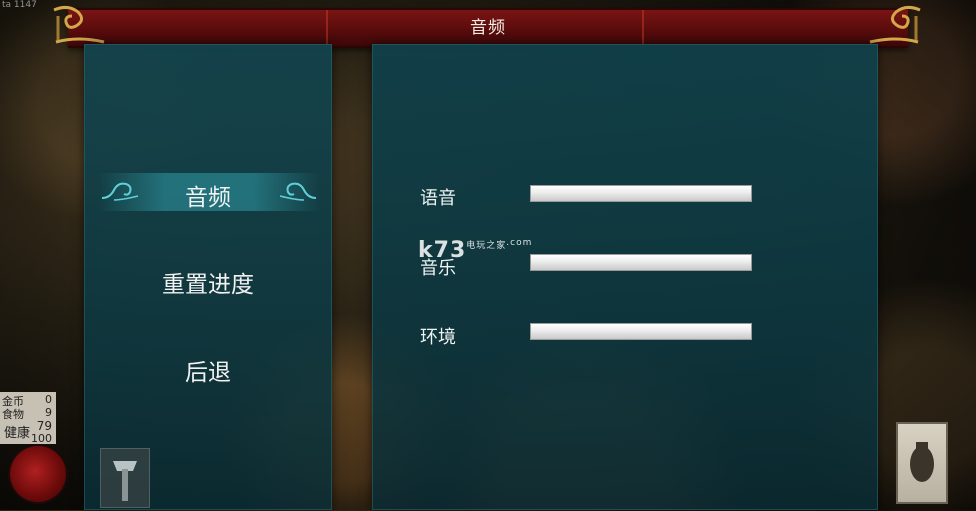  I want to click on stat-health-label: 健康, so click(17, 433).